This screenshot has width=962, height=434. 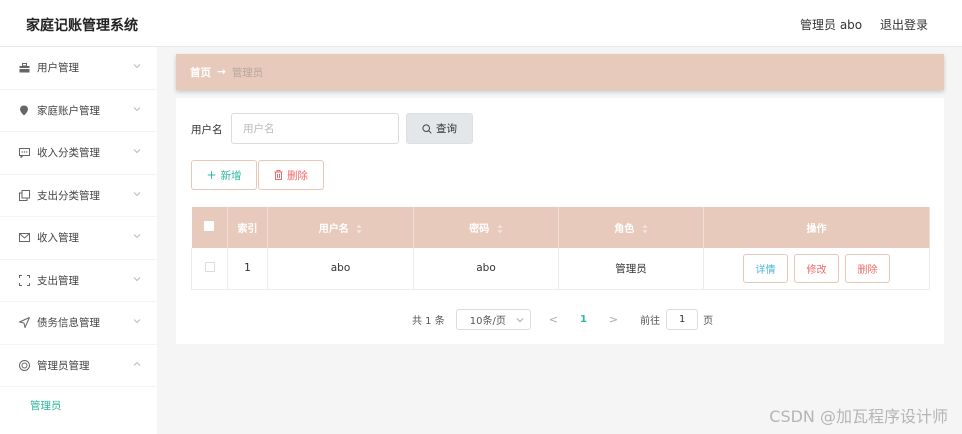 I want to click on app-title: 家庭记账管理系统, so click(x=82, y=26).